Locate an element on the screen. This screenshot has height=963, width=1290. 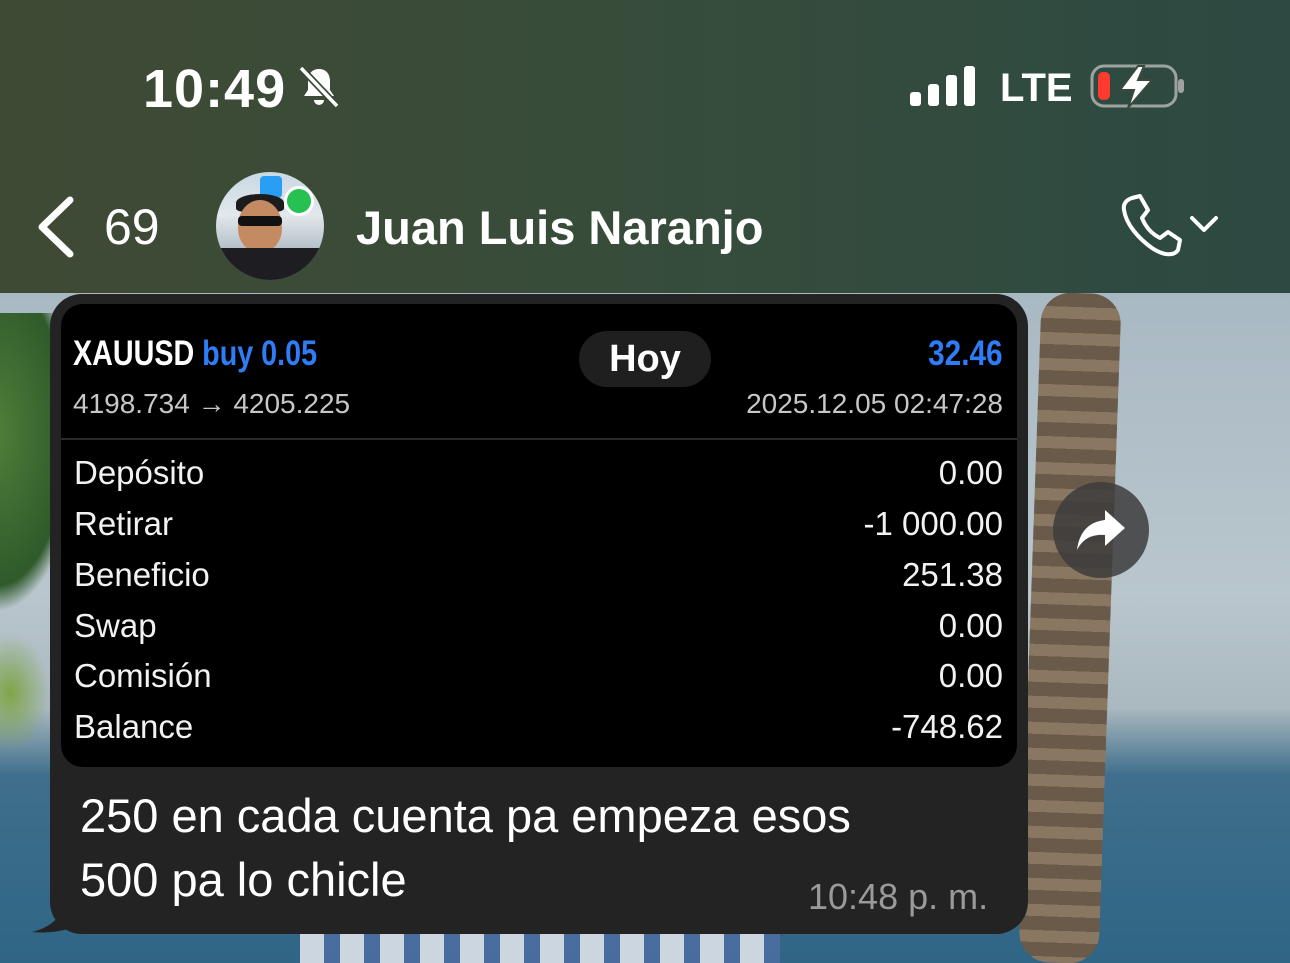
network-type: LTE is located at coordinates (1036, 88).